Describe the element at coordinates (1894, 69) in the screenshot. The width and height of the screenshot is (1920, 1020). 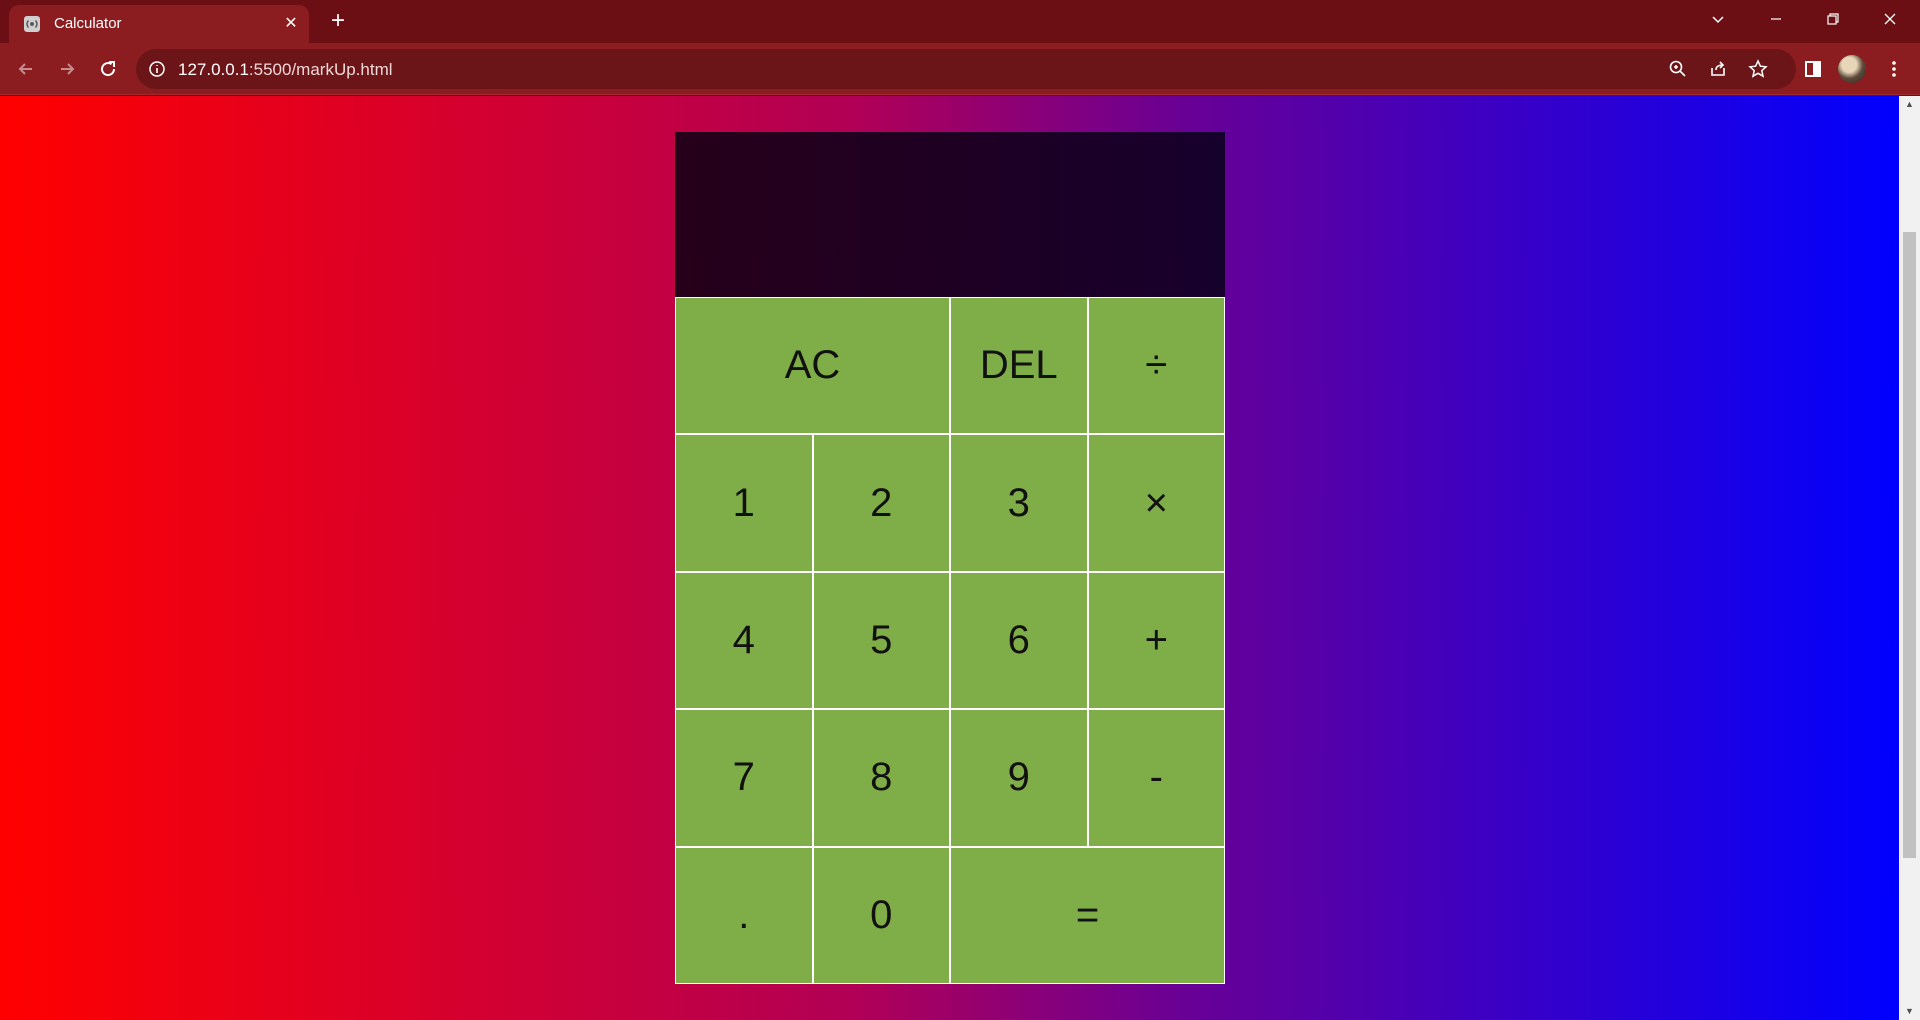
I see `kebab-menu-icon` at that location.